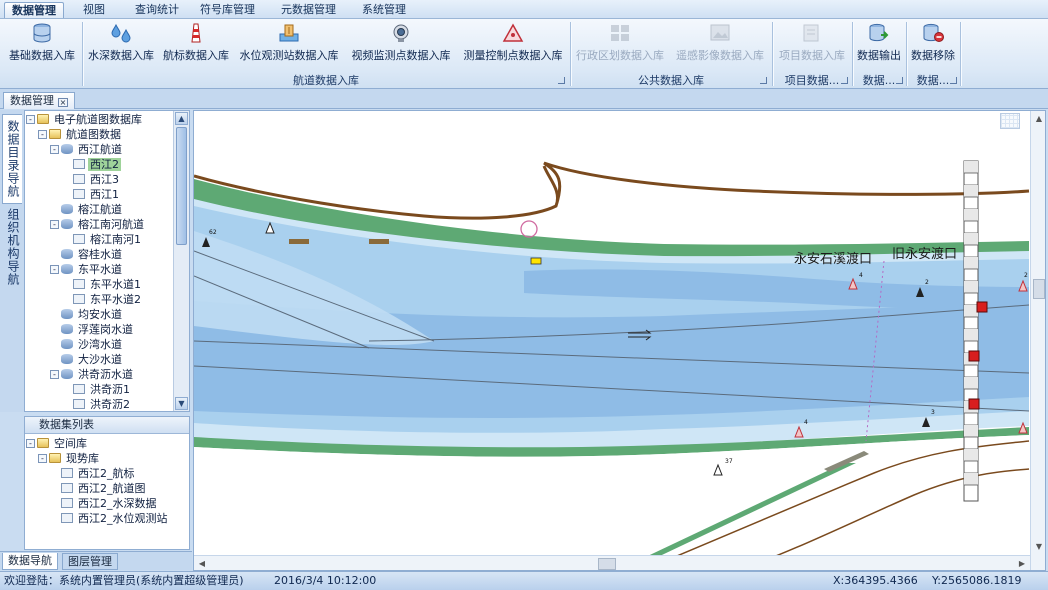 The image size is (1048, 590). Describe the element at coordinates (1010, 121) in the screenshot. I see `grid-toggle-icon` at that location.